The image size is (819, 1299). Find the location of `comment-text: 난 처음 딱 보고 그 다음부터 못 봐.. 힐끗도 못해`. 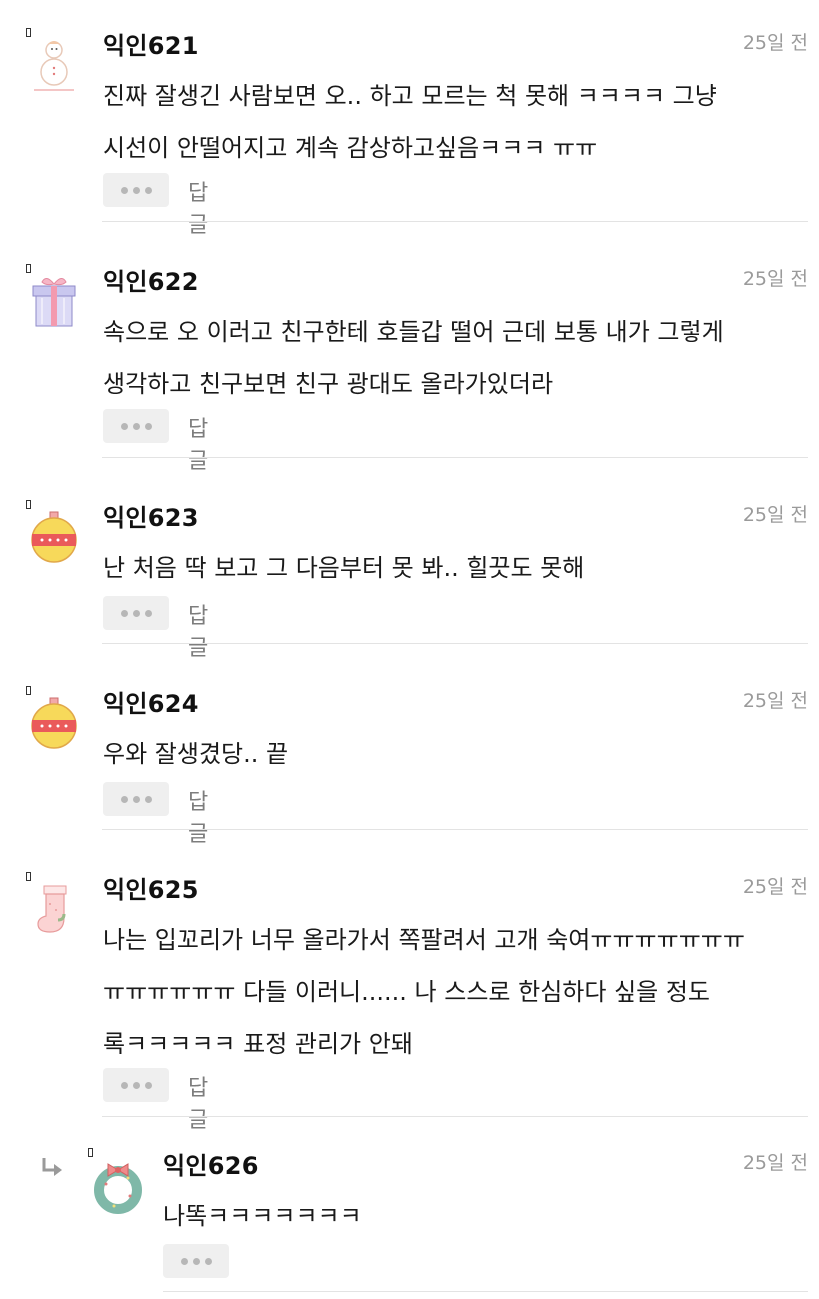

comment-text: 난 처음 딱 보고 그 다음부터 못 봐.. 힐끗도 못해 is located at coordinates (344, 568).